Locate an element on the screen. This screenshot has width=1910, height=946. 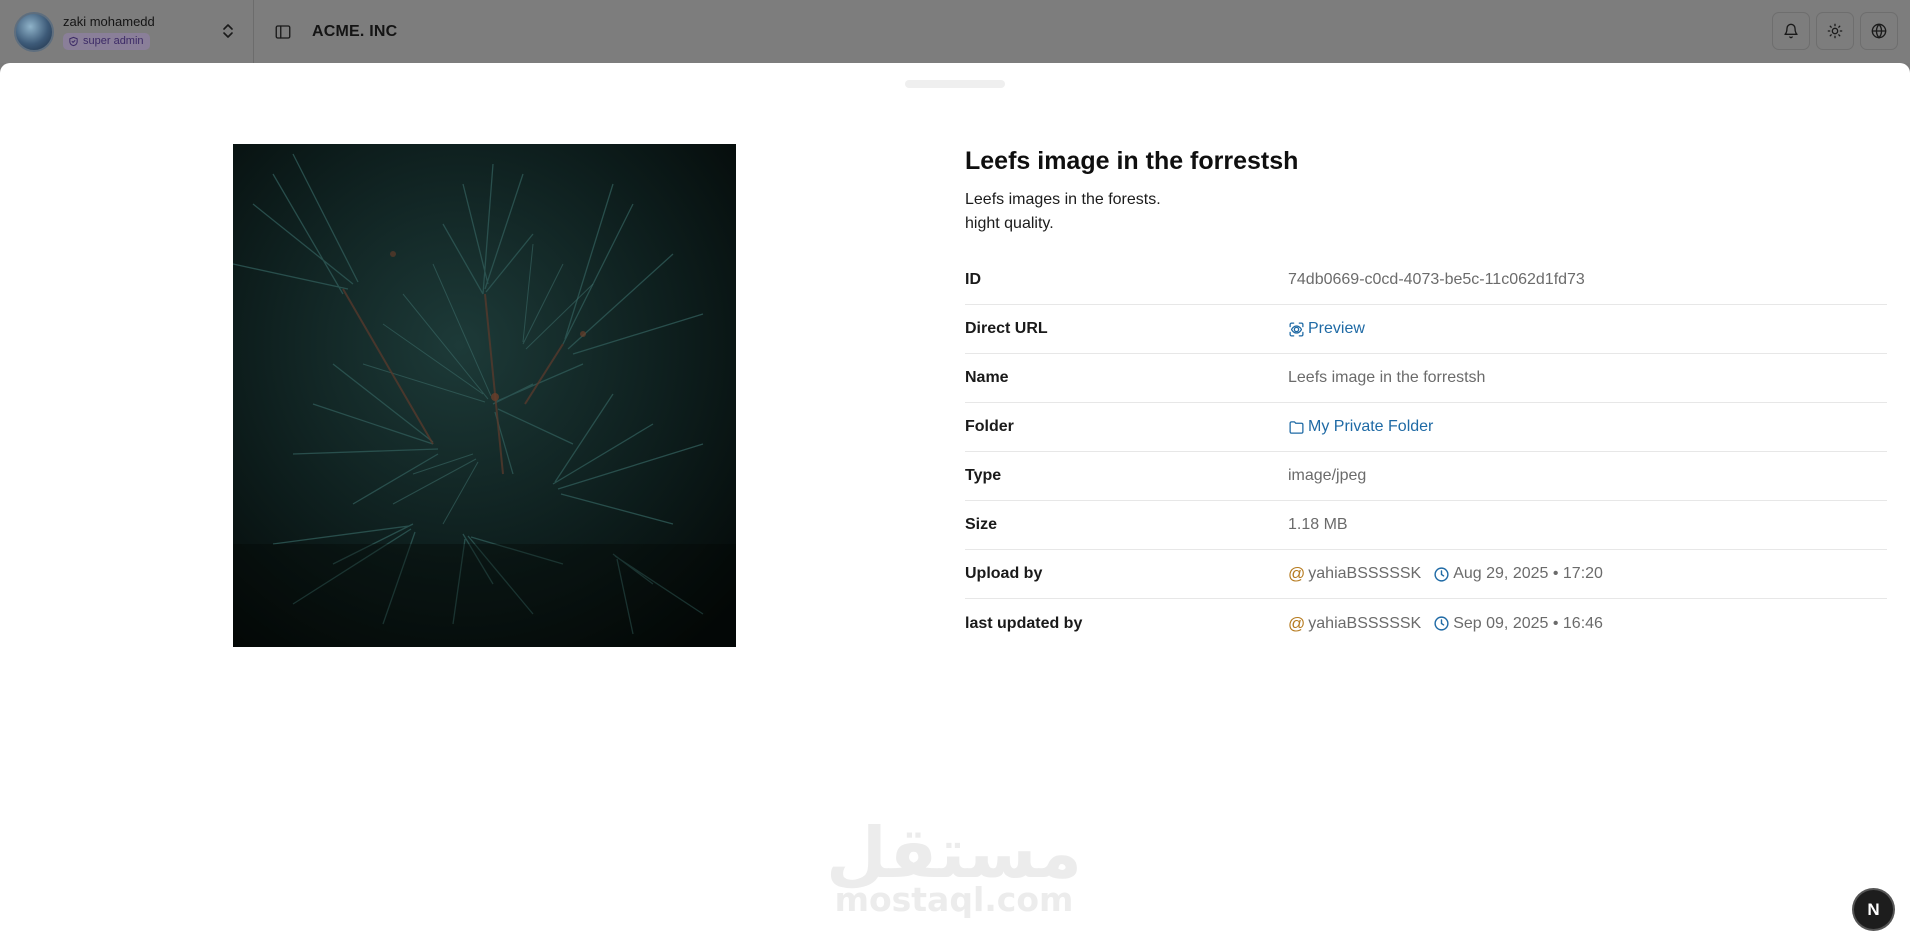
language-button is located at coordinates (1879, 31).